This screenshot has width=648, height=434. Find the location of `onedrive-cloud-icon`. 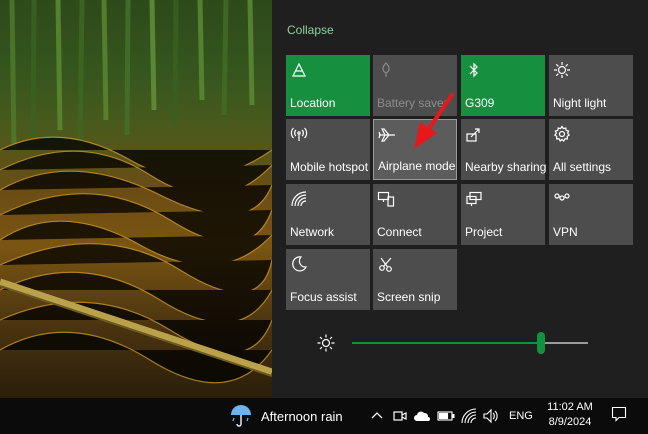

onedrive-cloud-icon is located at coordinates (422, 416).